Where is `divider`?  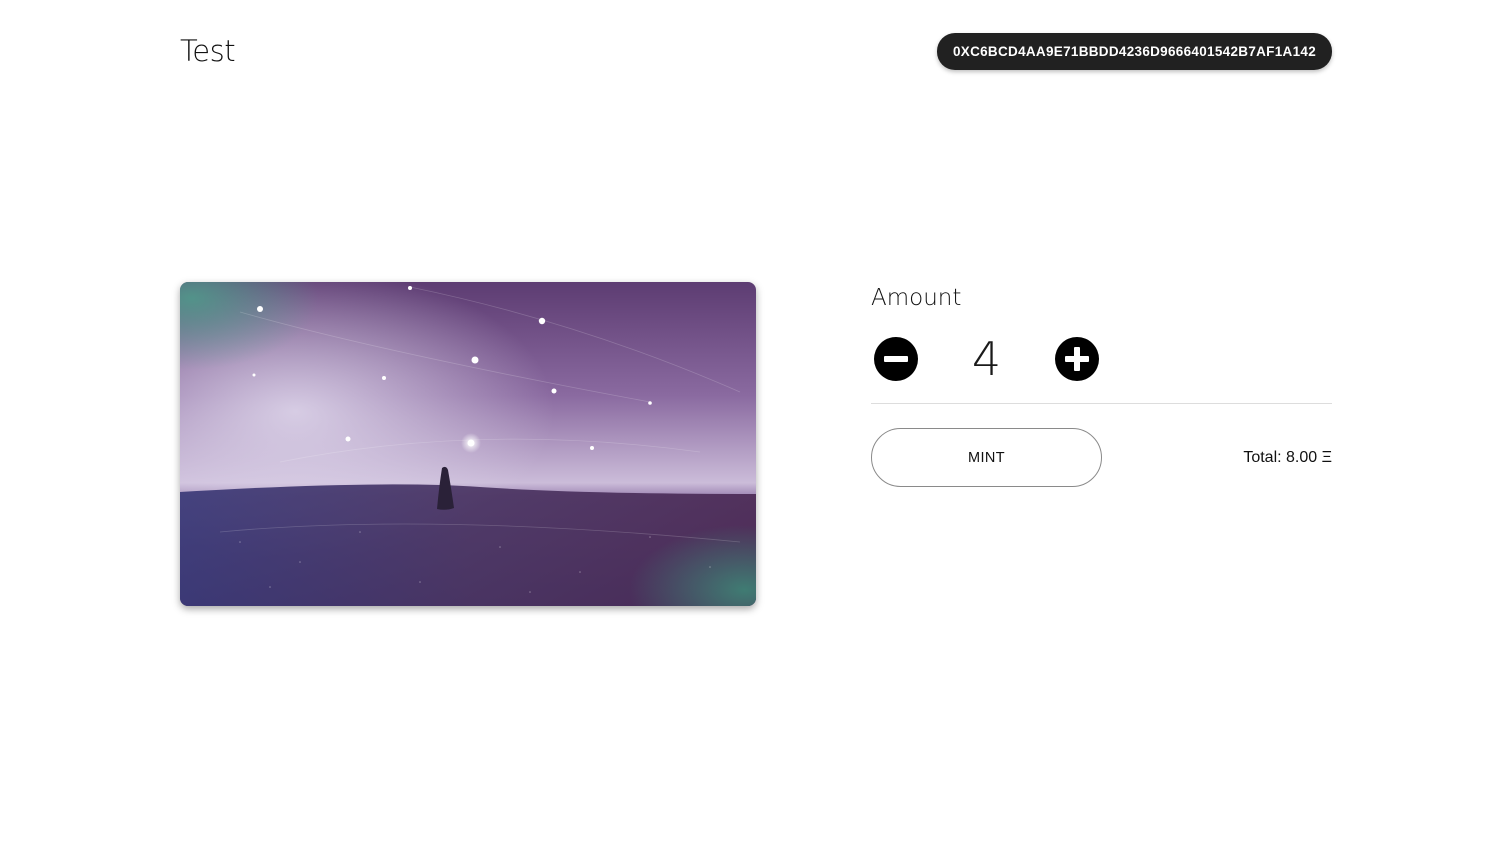
divider is located at coordinates (1101, 403).